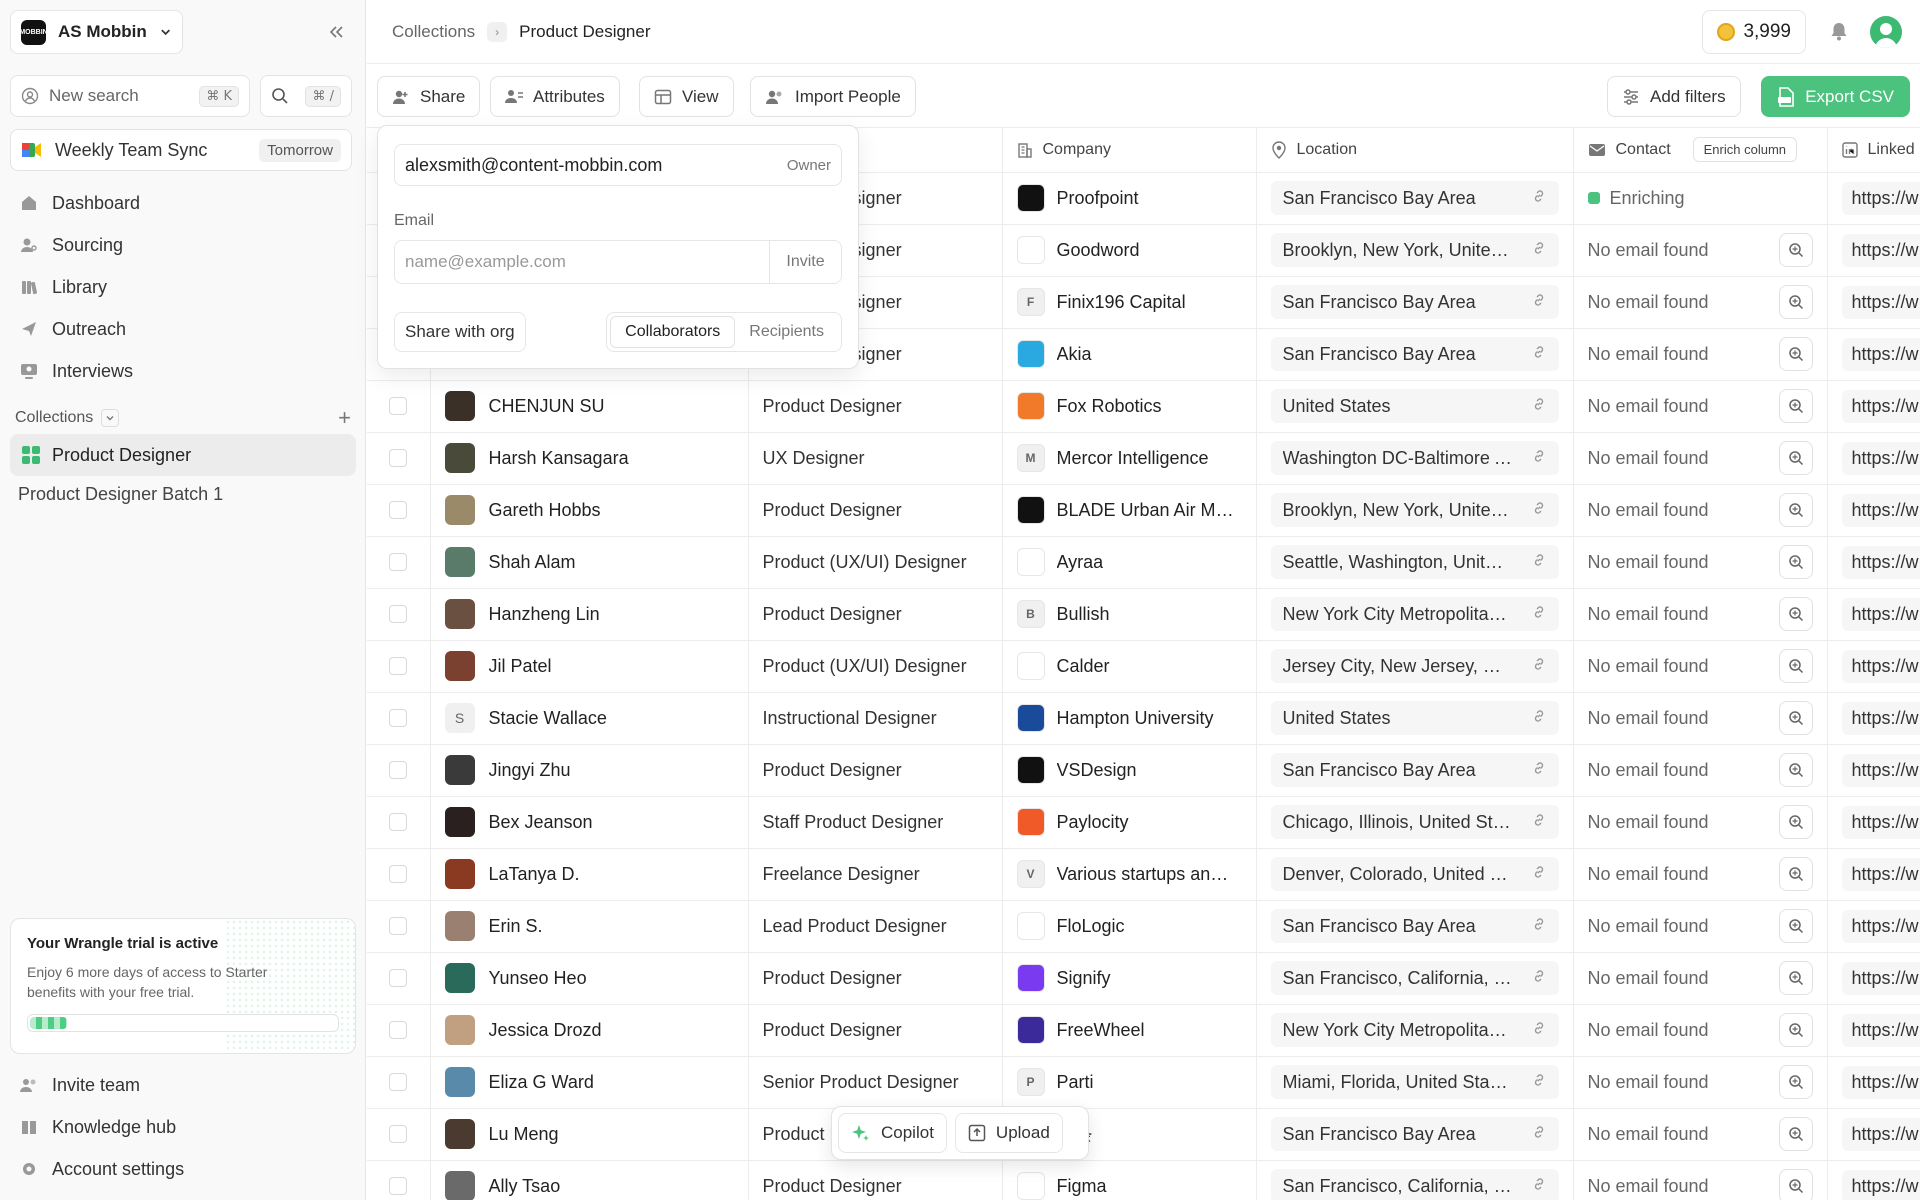 This screenshot has width=1920, height=1200. Describe the element at coordinates (686, 96) in the screenshot. I see `view-button: View` at that location.